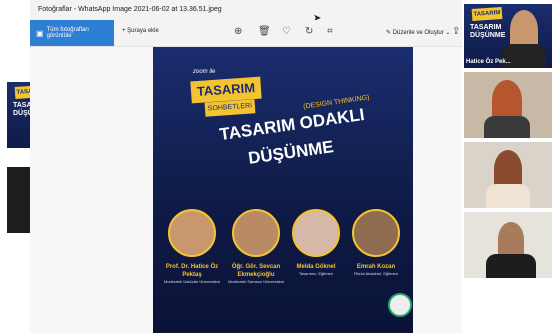 Image resolution: width=554 pixels, height=333 pixels. Describe the element at coordinates (456, 31) in the screenshot. I see `share-icon: ⇪` at that location.